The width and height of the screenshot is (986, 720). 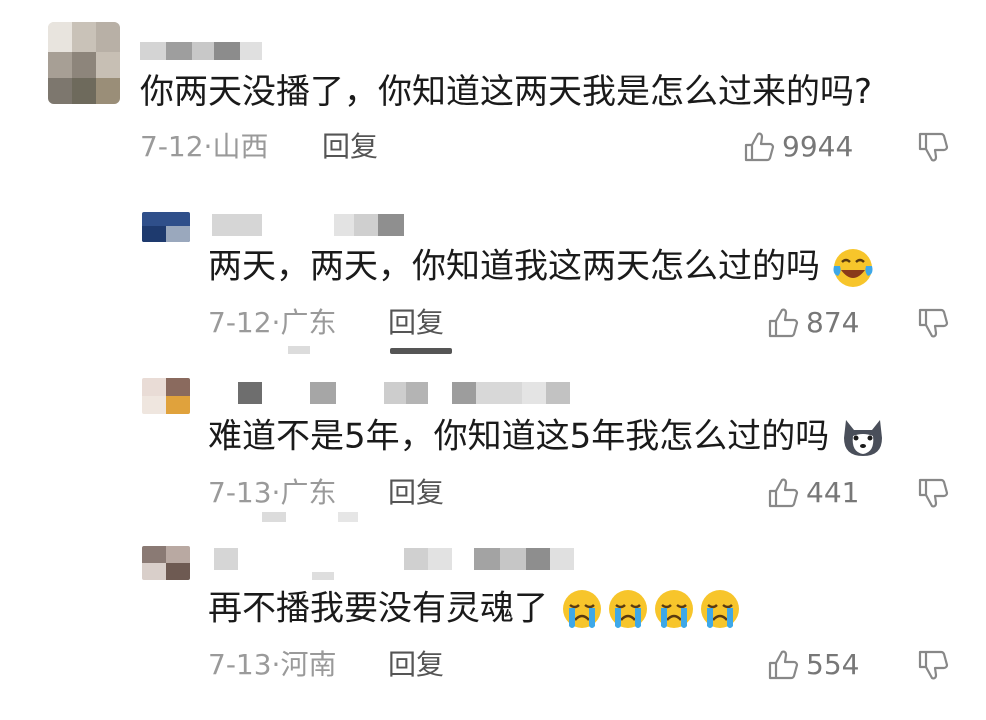 What do you see at coordinates (833, 664) in the screenshot?
I see `like-count: 554` at bounding box center [833, 664].